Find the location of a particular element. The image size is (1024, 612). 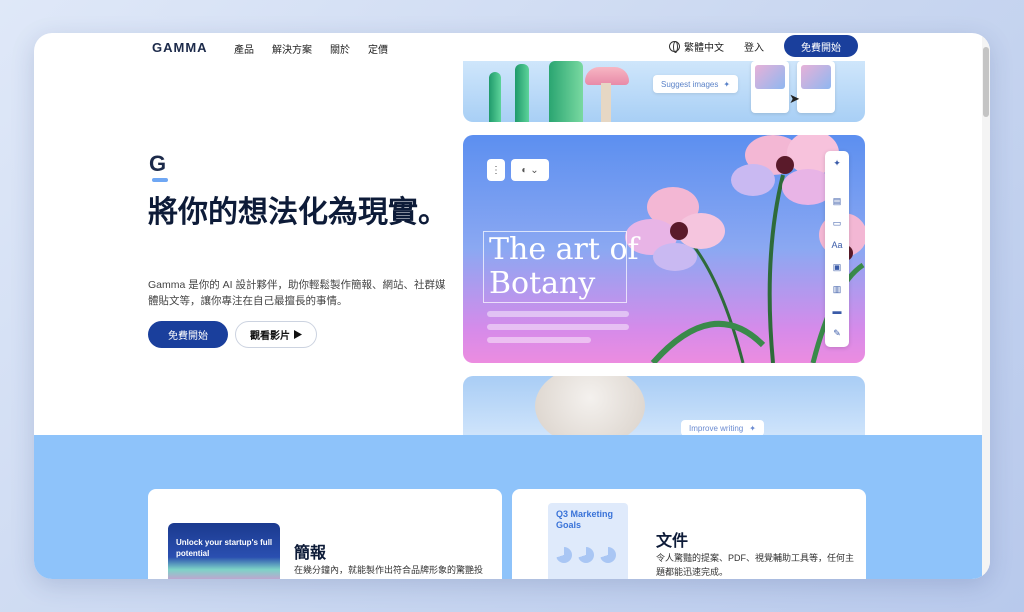

nav-right: 繁體中文 登入 免費開始 is located at coordinates (763, 46).